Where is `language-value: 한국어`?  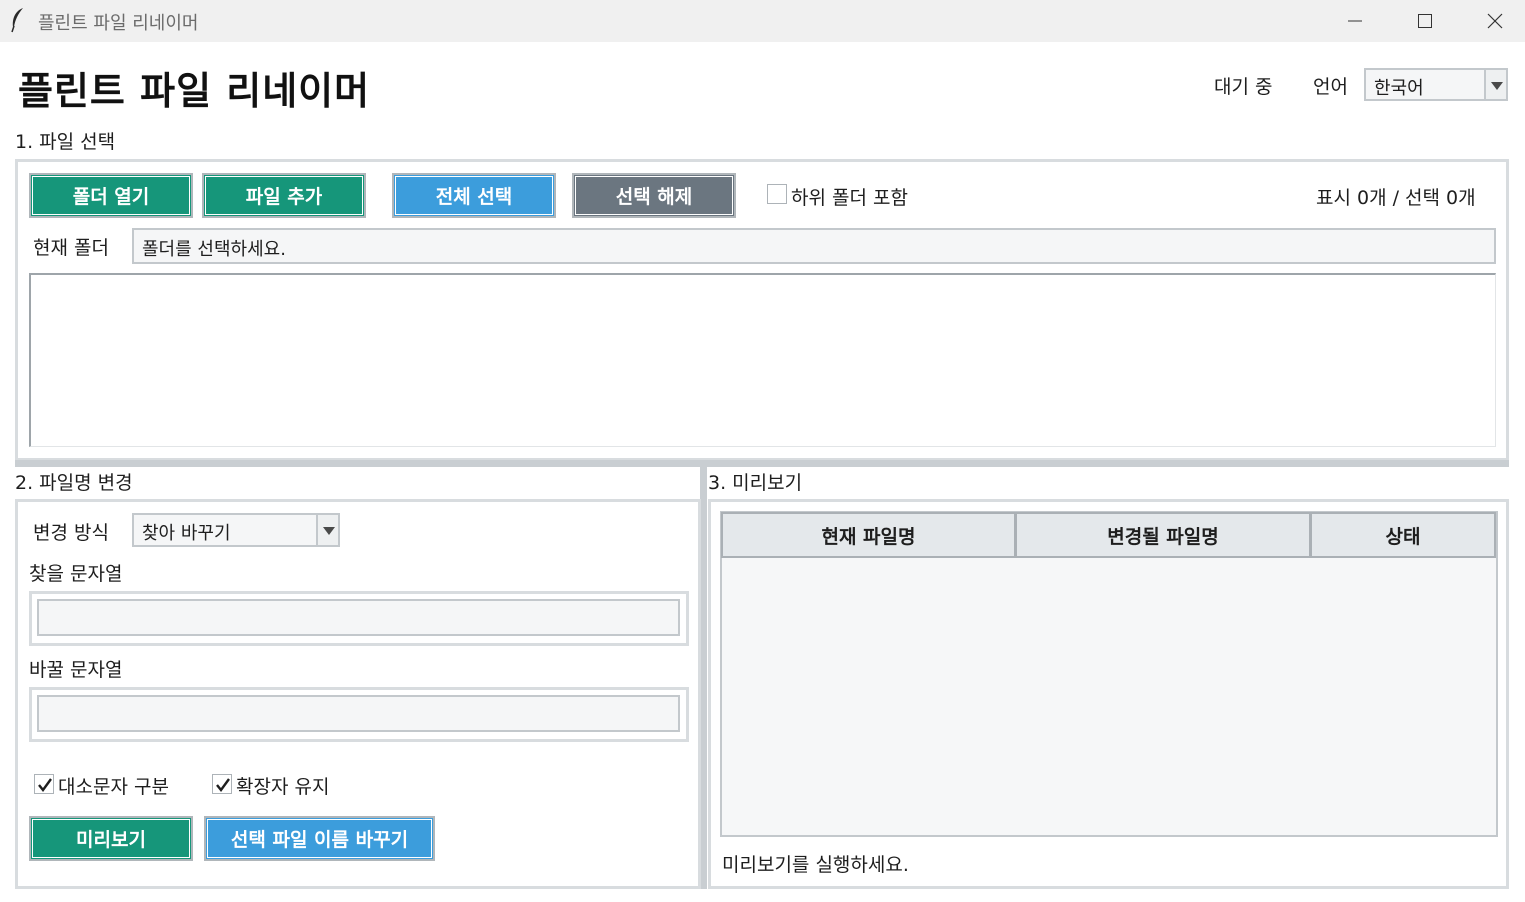
language-value: 한국어 is located at coordinates (1399, 88).